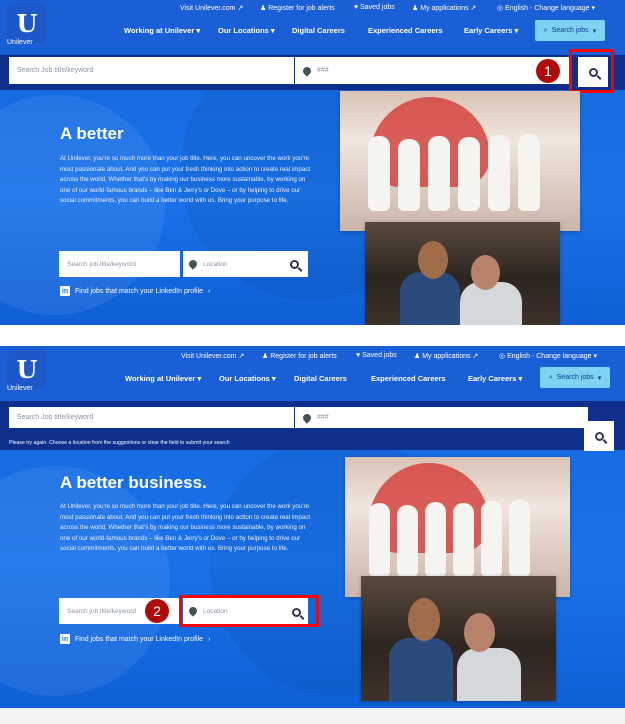 This screenshot has width=625, height=724. I want to click on hero-title: A better business., so click(133, 482).